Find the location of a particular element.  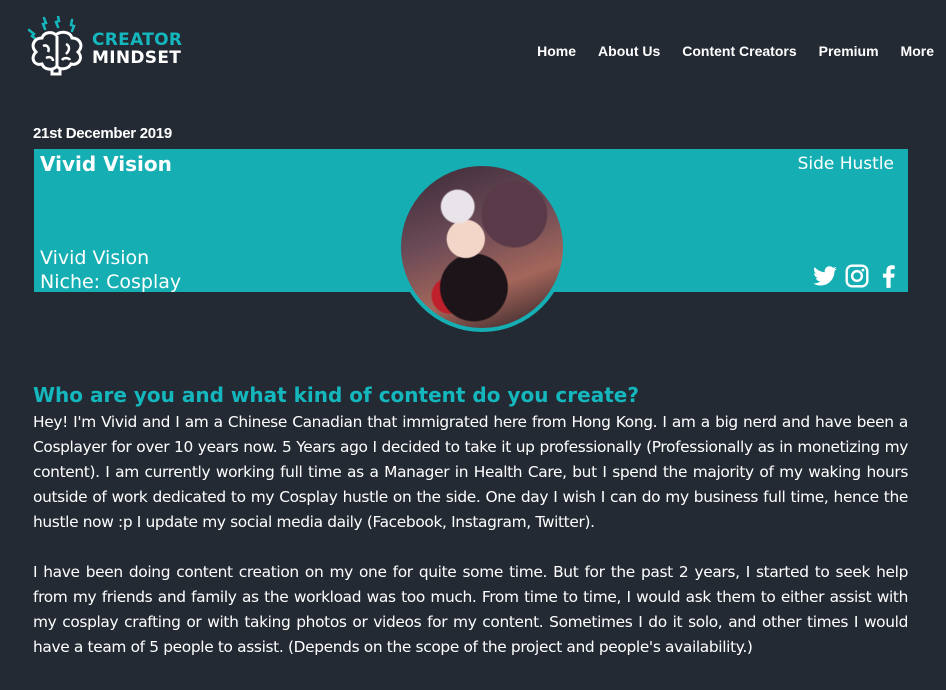

site-logo: CREATOR MINDSET is located at coordinates (111, 46).